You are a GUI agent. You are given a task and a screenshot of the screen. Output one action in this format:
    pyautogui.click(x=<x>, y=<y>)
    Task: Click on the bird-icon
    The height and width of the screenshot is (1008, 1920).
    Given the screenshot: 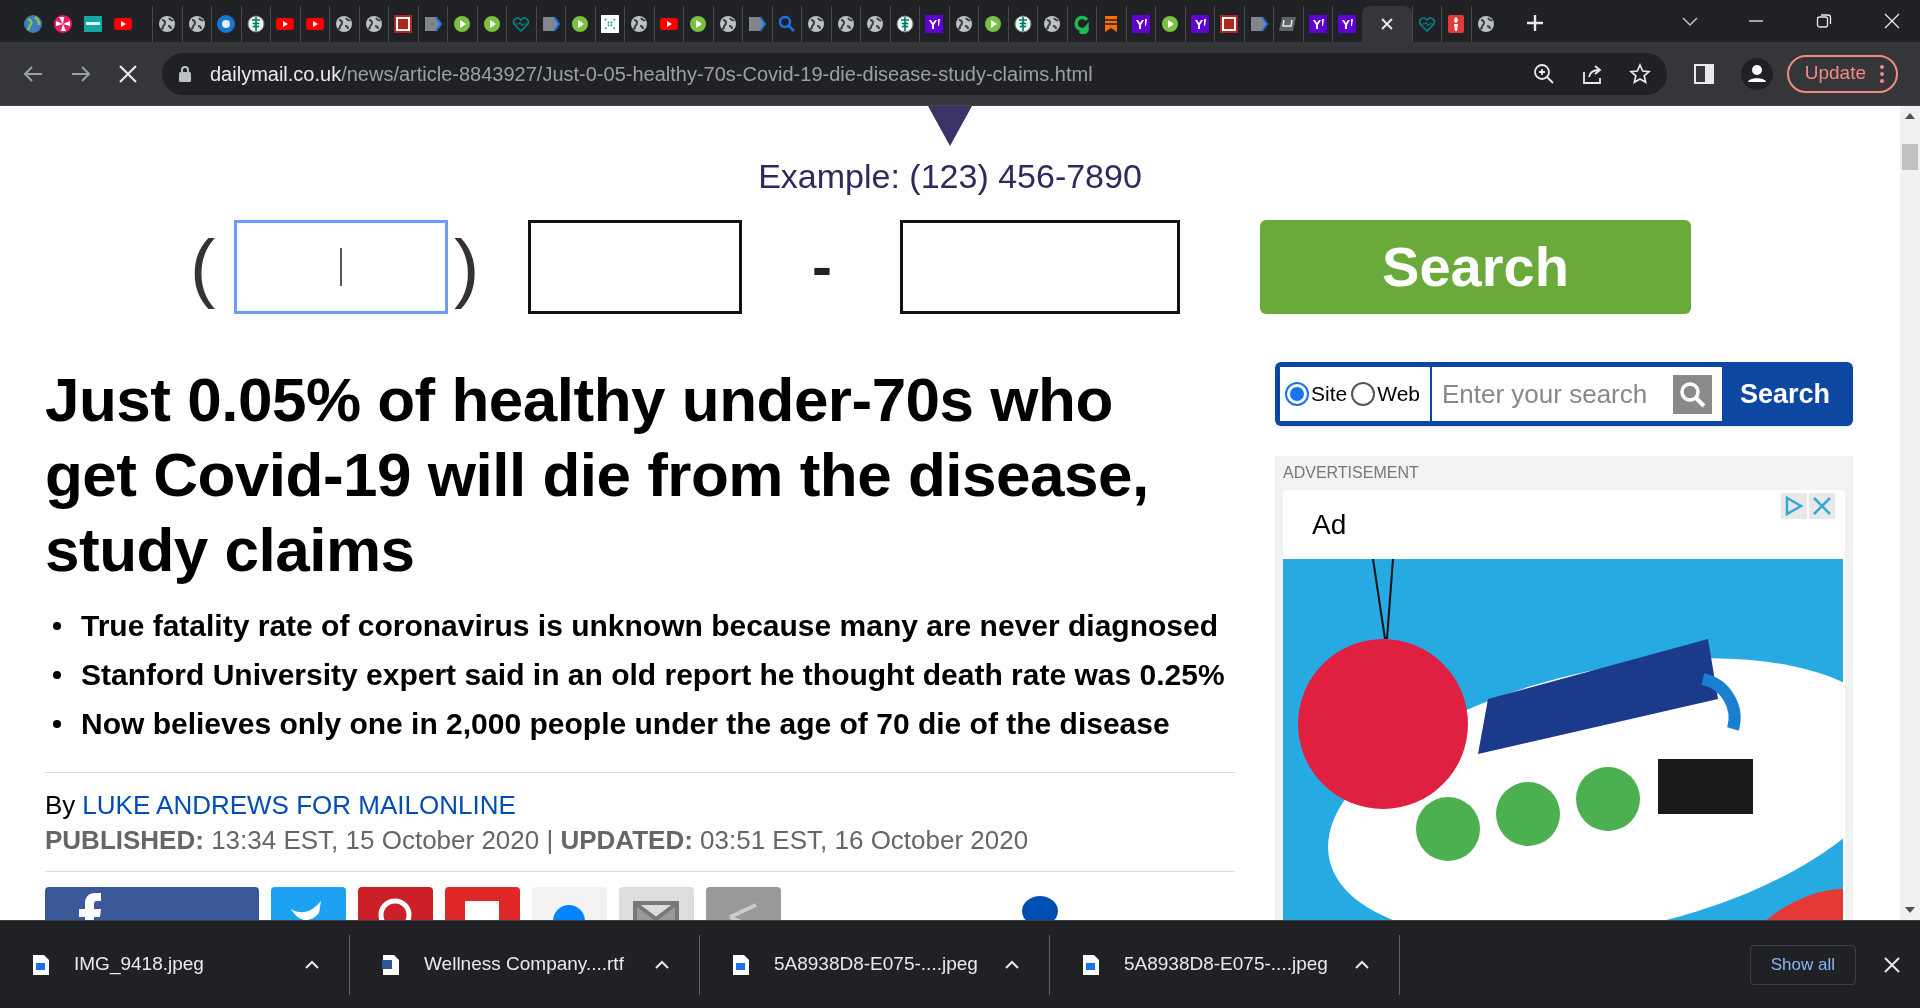 What is the action you would take?
    pyautogui.click(x=306, y=910)
    